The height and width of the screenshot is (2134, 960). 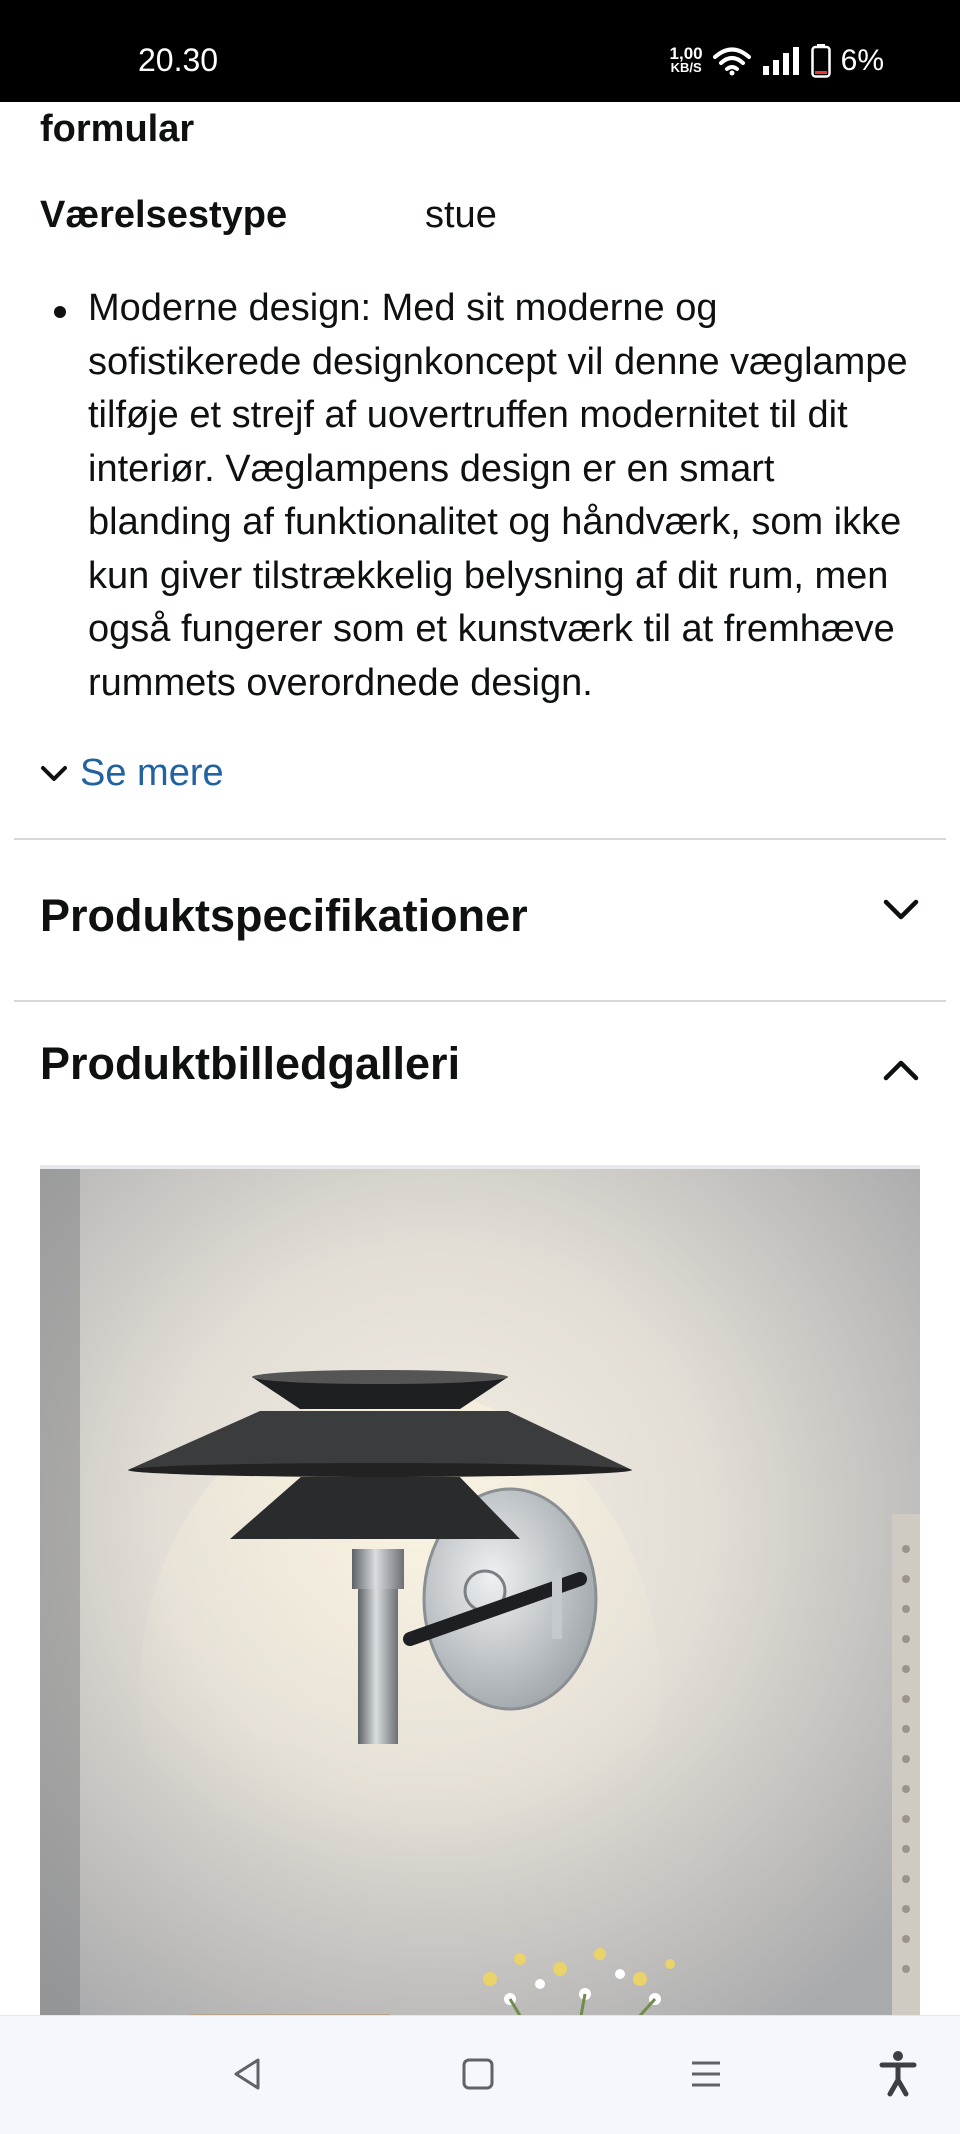 I want to click on net-speed-unit: KB/S, so click(x=686, y=67).